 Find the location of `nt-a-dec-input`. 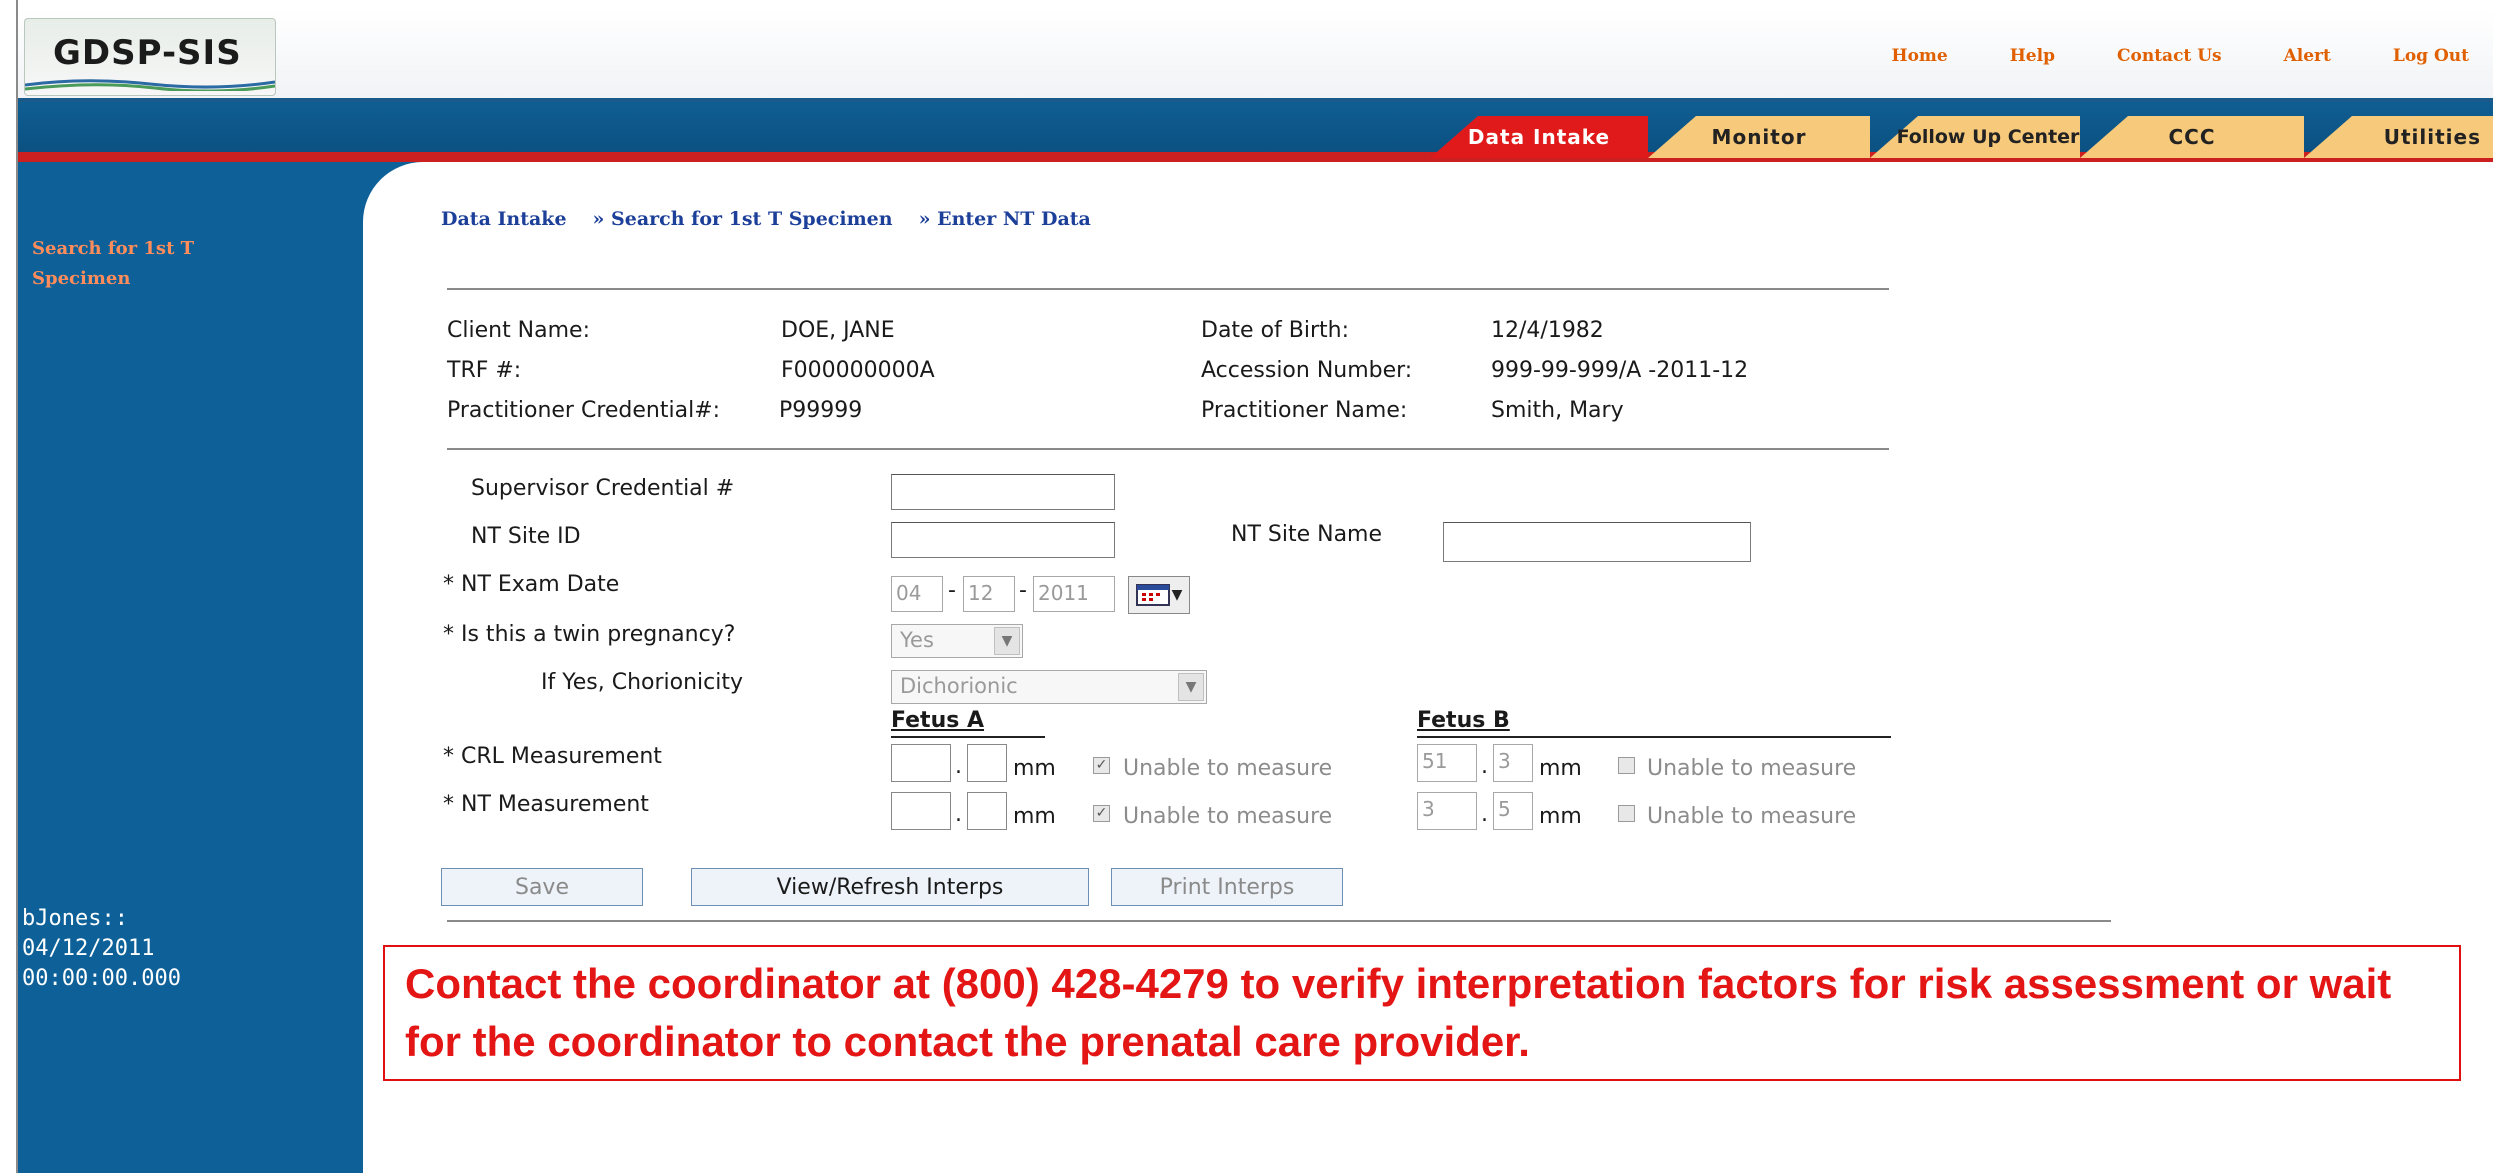

nt-a-dec-input is located at coordinates (987, 811).